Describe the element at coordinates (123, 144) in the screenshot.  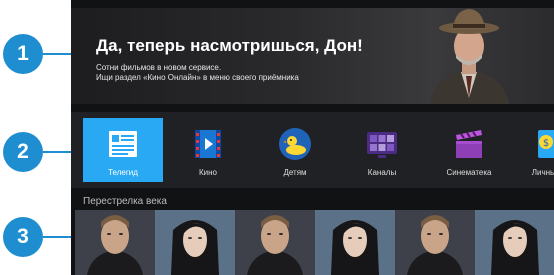
I see `tv-guide-icon` at that location.